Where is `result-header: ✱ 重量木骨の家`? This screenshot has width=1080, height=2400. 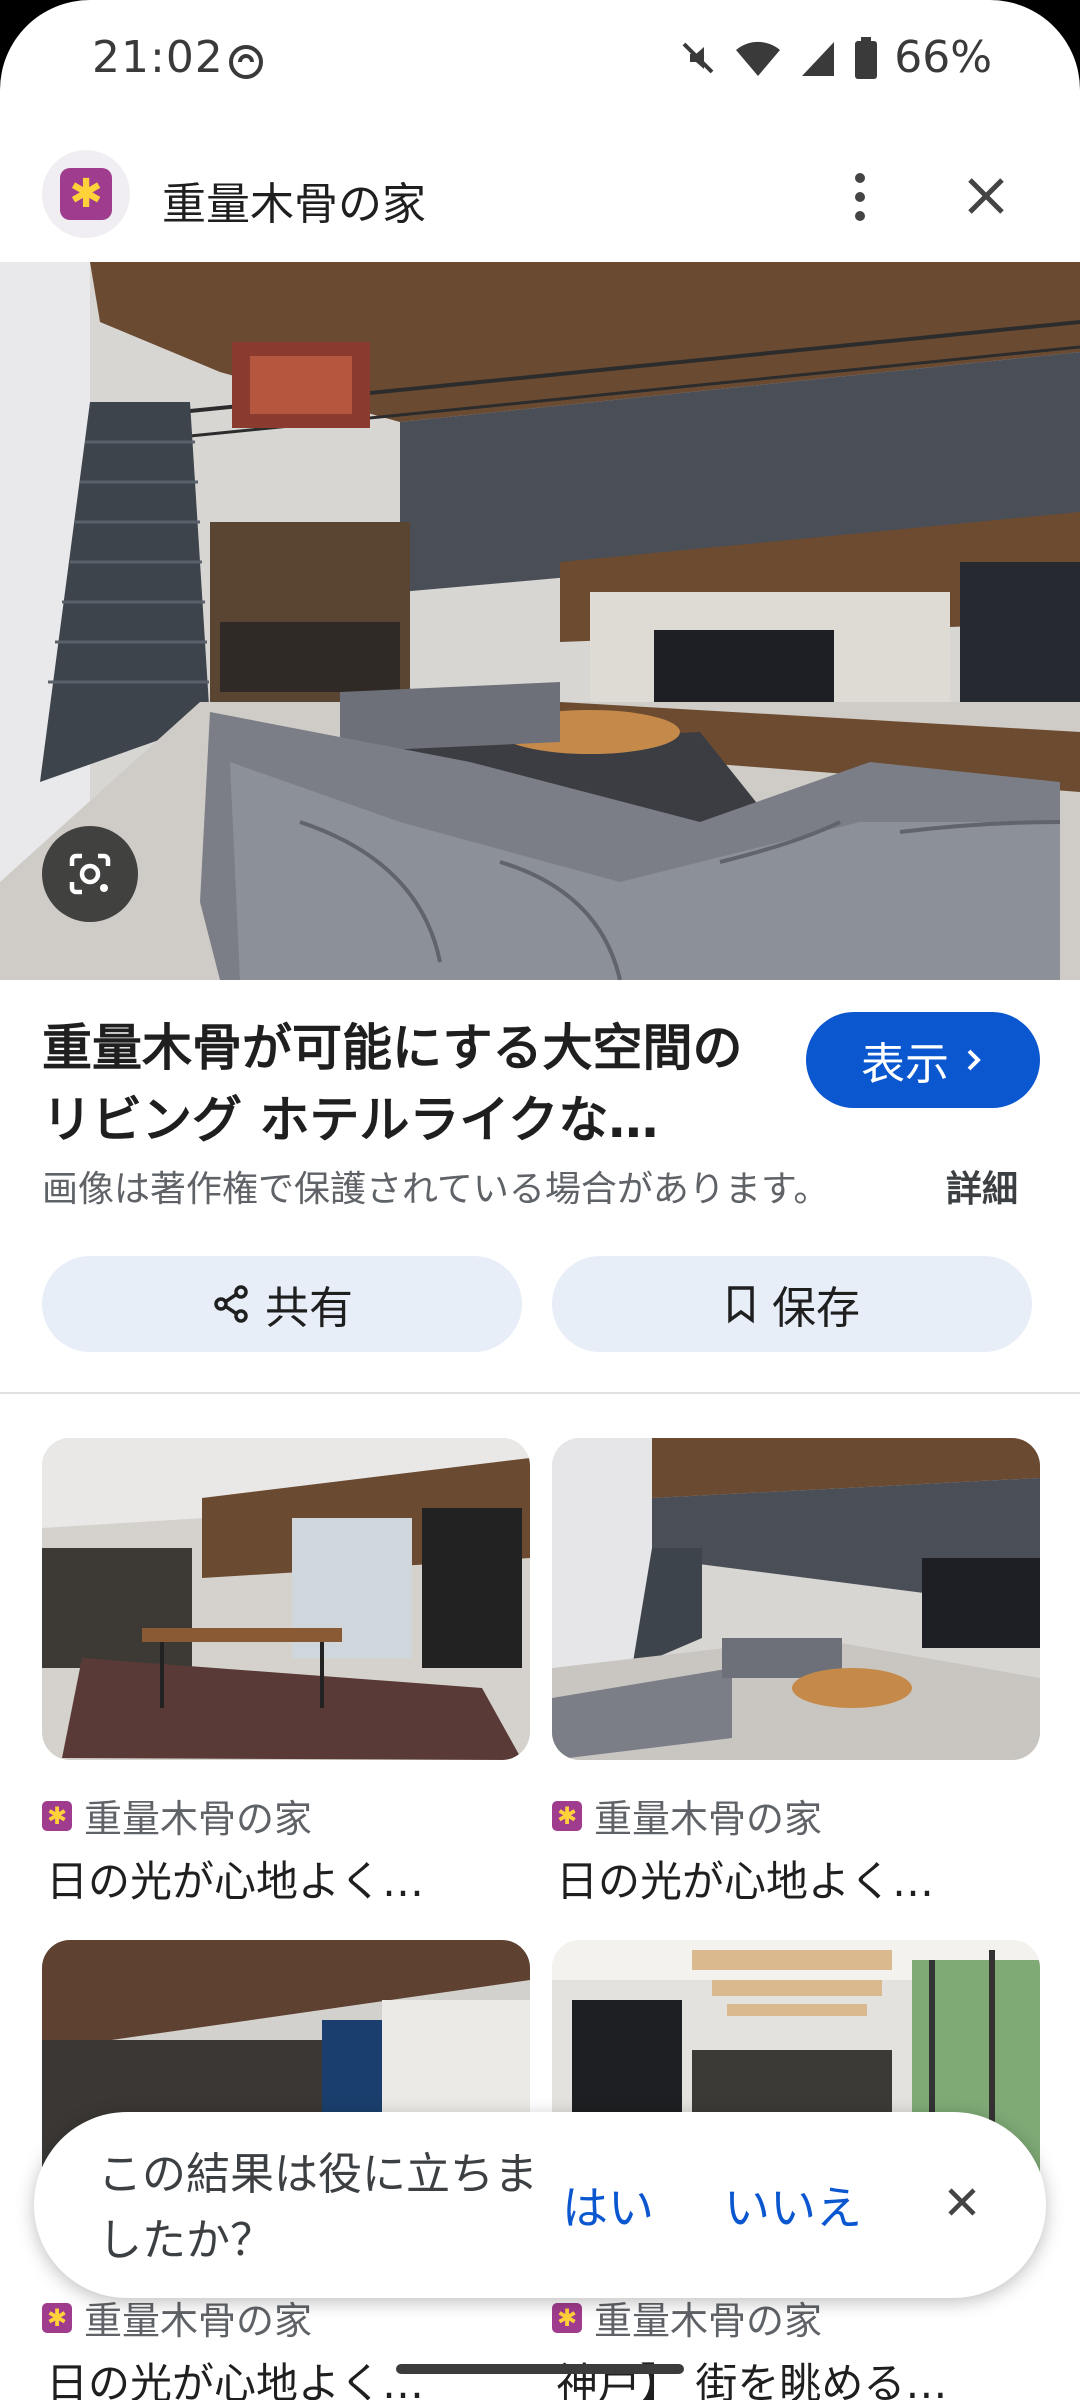
result-header: ✱ 重量木骨の家 is located at coordinates (540, 196).